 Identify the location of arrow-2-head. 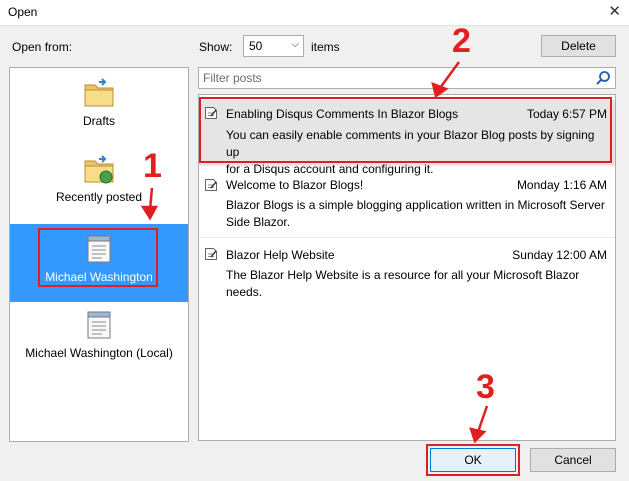
(440, 90).